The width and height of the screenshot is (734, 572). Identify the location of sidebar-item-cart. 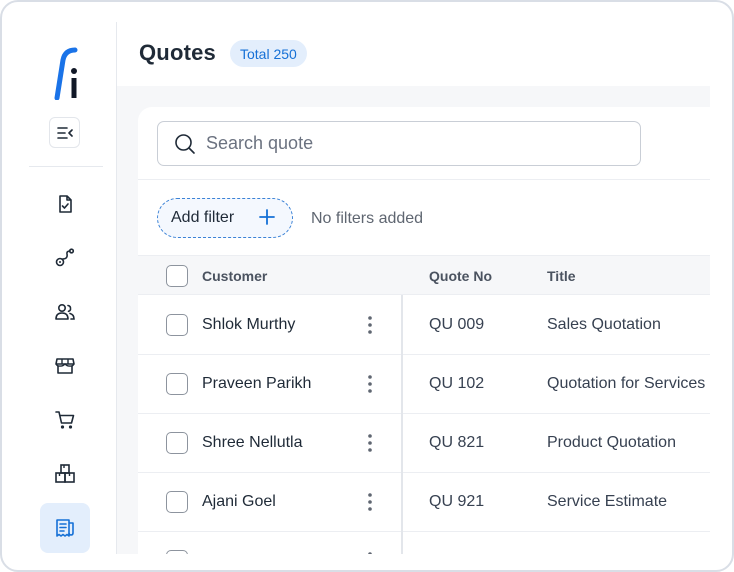
(65, 420).